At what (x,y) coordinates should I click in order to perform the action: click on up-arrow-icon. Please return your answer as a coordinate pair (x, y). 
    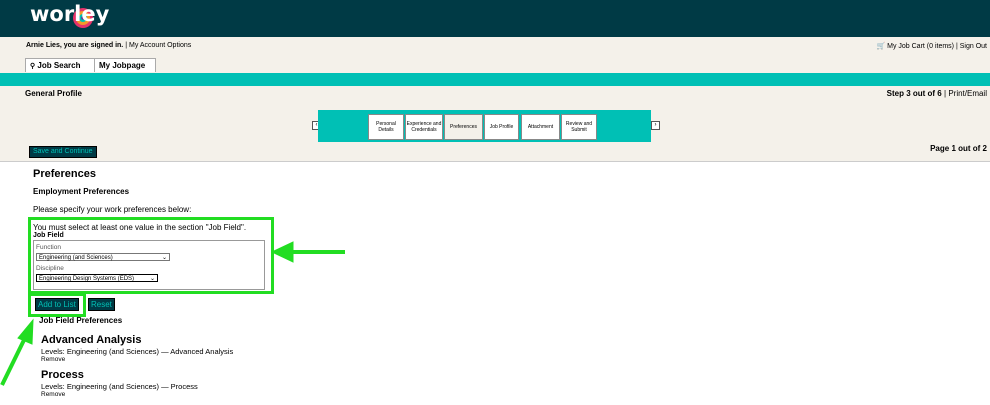
    Looking at the image, I should click on (17, 352).